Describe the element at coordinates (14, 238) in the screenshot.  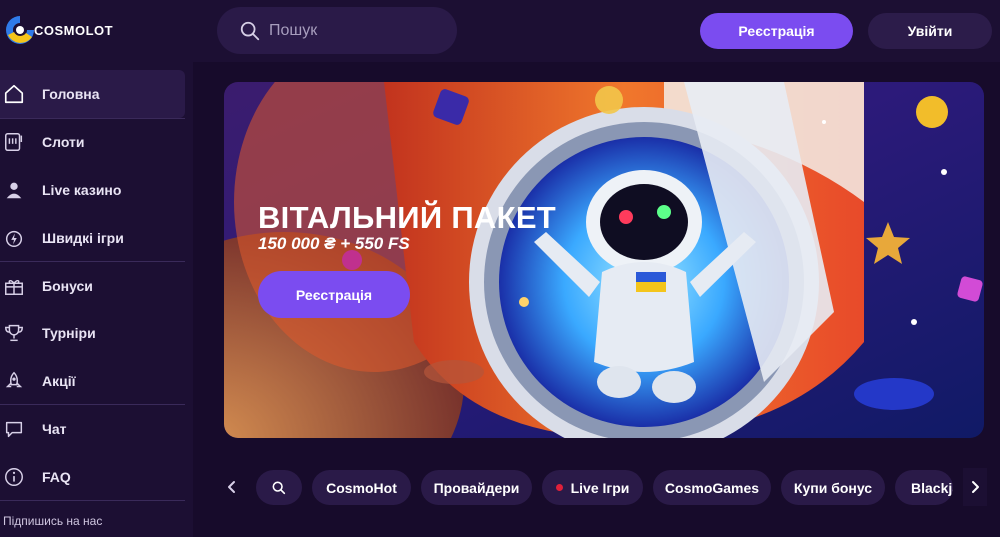
I see `lightning-icon` at that location.